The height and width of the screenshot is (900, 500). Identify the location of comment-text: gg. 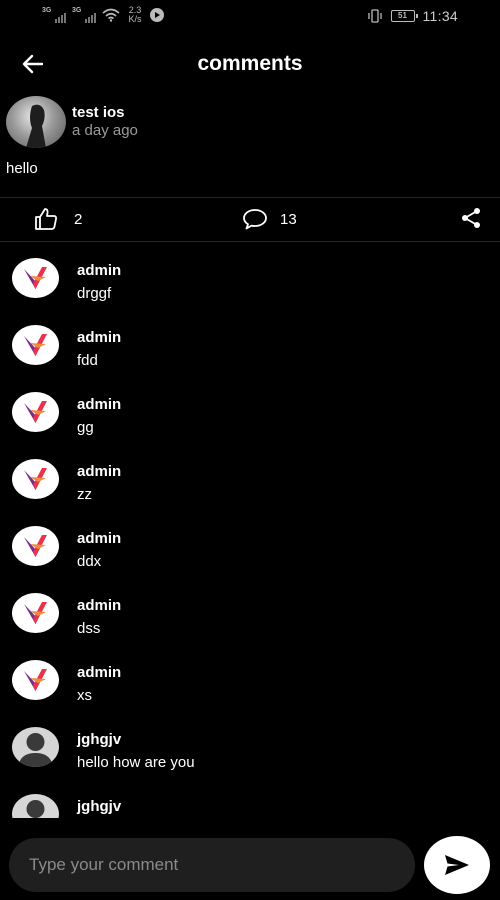
(85, 427).